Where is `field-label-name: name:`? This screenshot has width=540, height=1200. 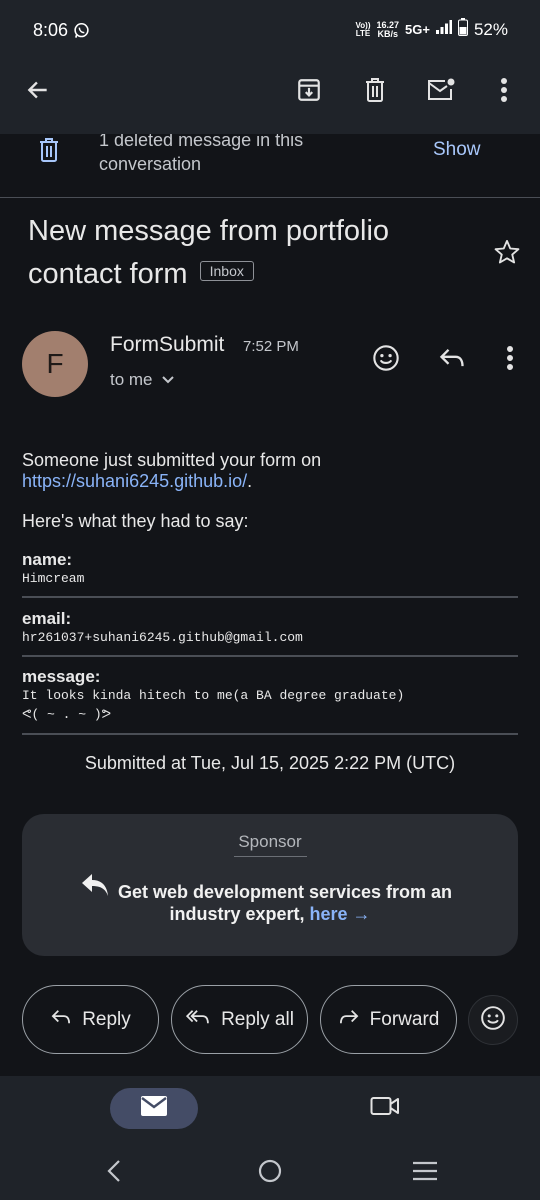
field-label-name: name: is located at coordinates (47, 559).